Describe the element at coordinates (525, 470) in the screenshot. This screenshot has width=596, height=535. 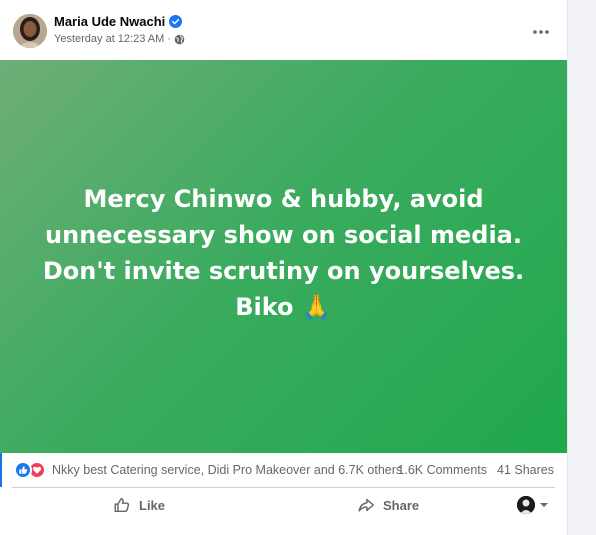
I see `shares-count: 41 Shares` at that location.